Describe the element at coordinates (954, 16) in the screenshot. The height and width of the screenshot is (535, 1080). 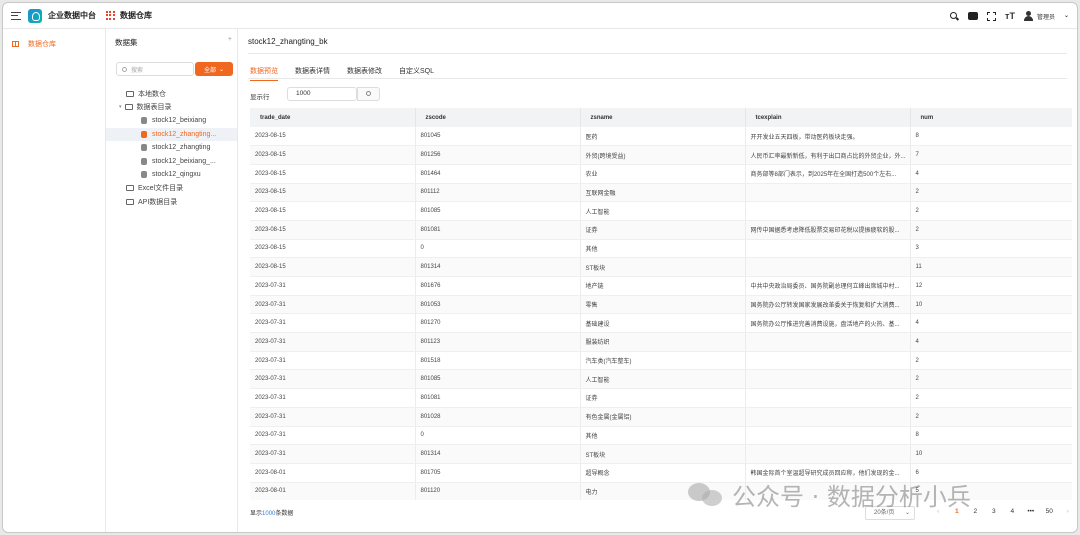
I see `search-icon` at that location.